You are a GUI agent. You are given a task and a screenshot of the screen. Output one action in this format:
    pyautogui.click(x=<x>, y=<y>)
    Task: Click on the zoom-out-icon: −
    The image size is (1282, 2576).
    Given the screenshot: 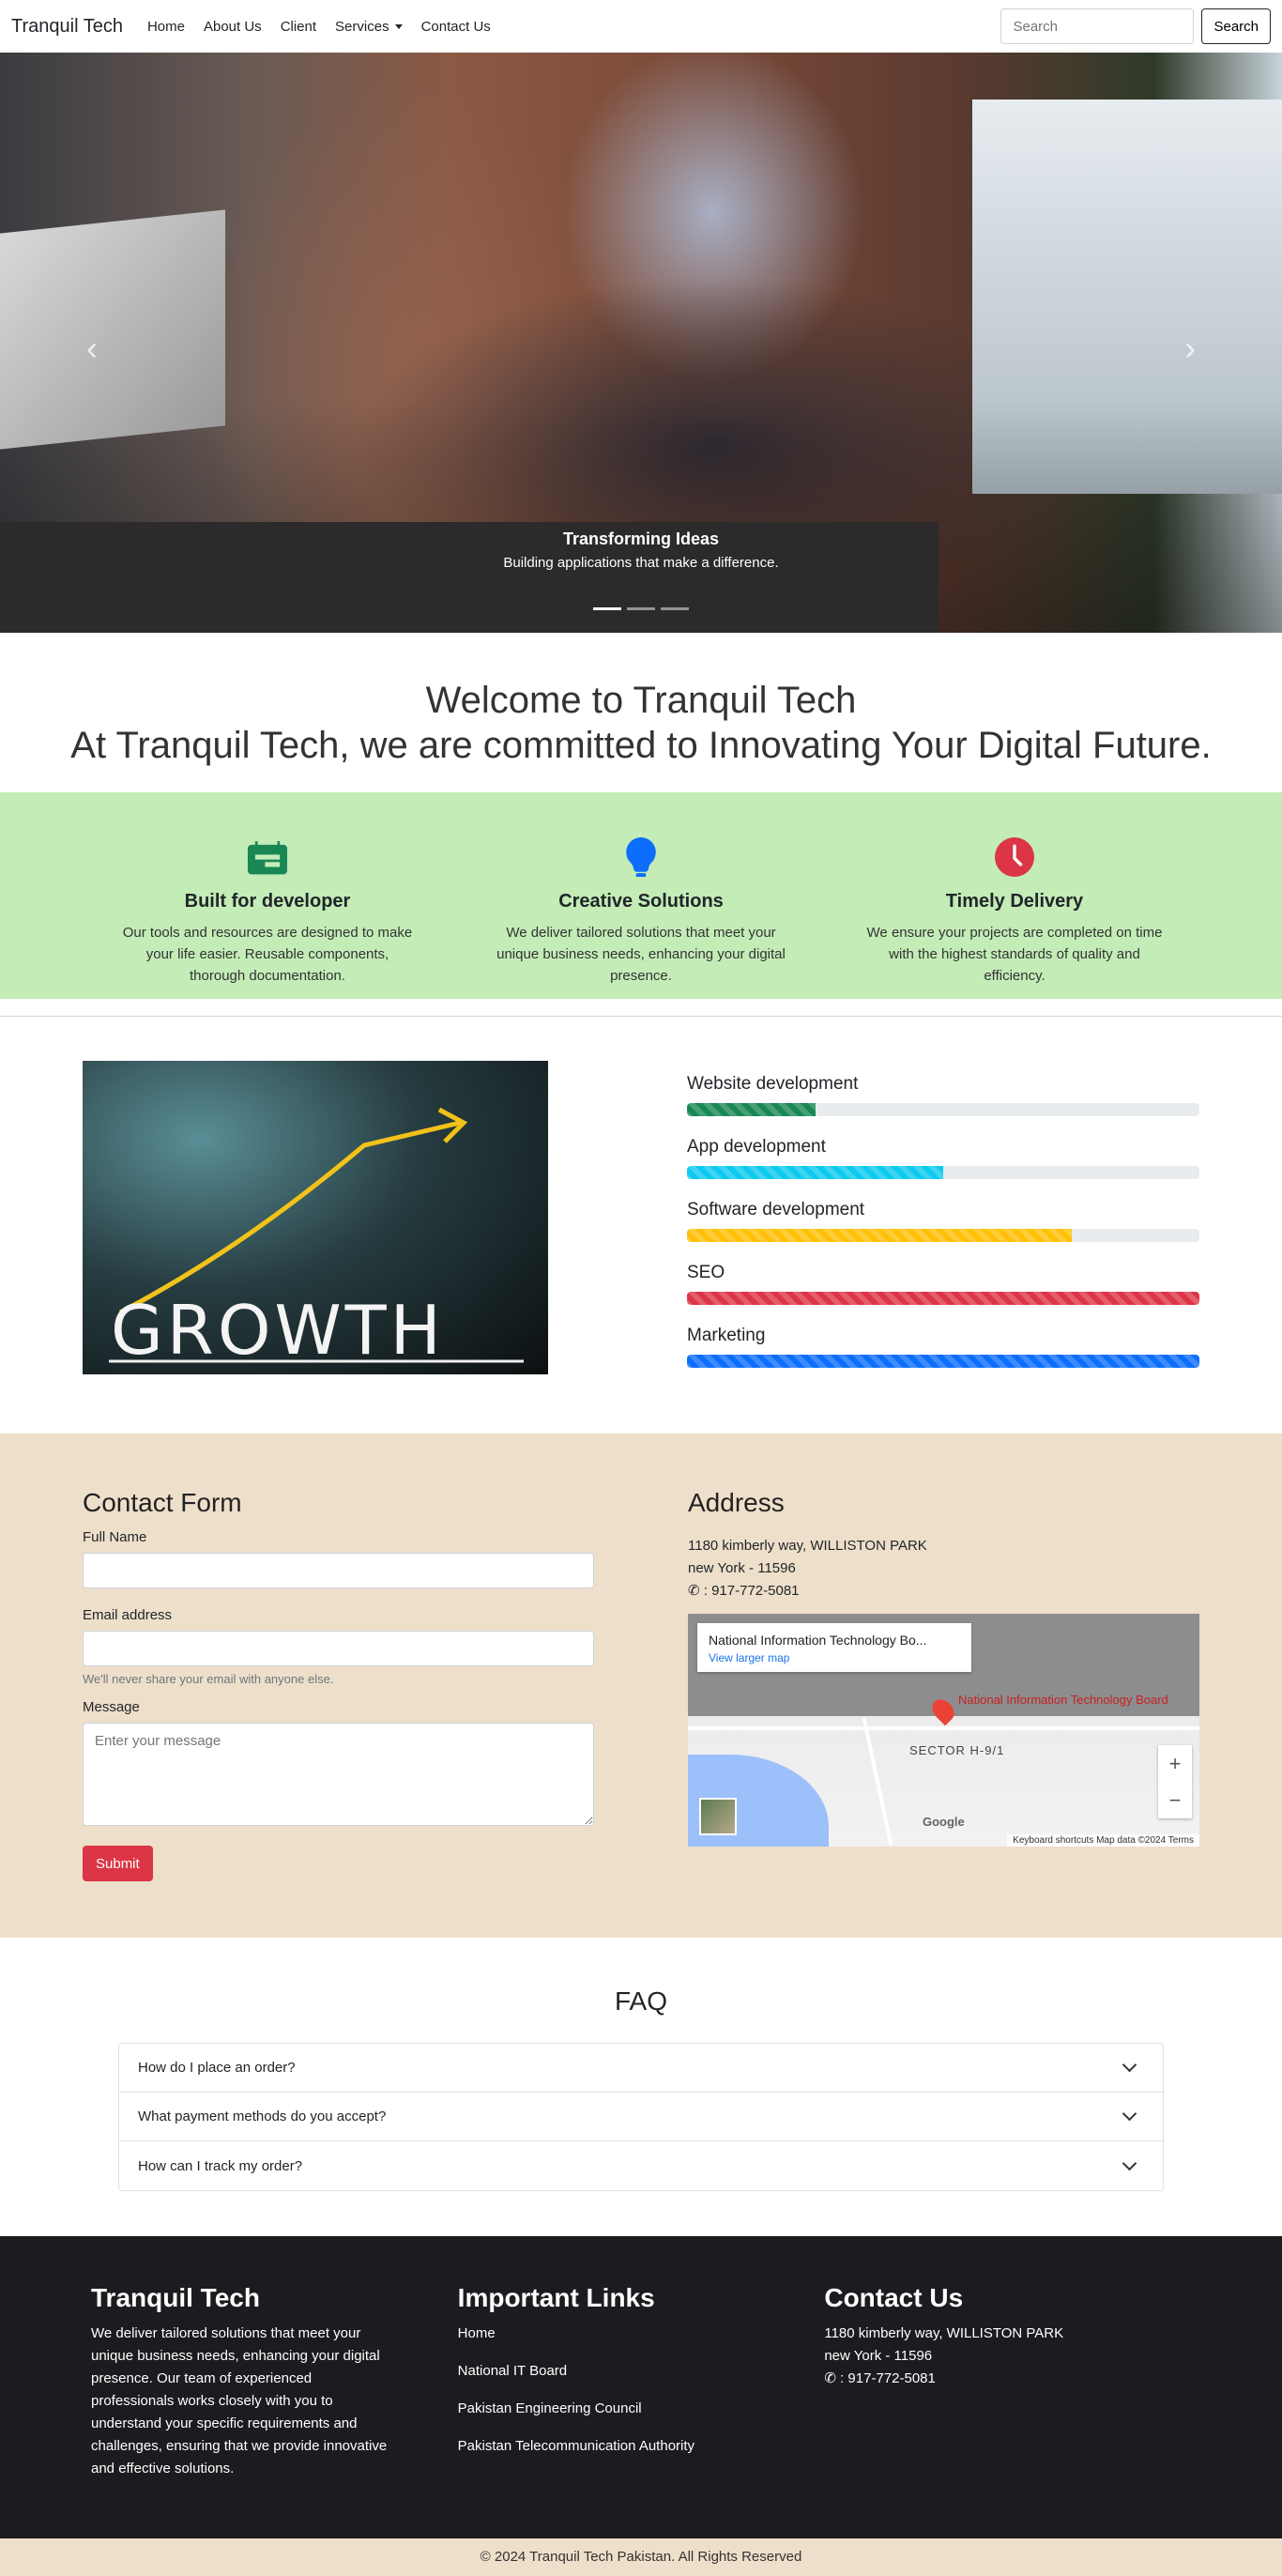 What is the action you would take?
    pyautogui.click(x=1176, y=1801)
    